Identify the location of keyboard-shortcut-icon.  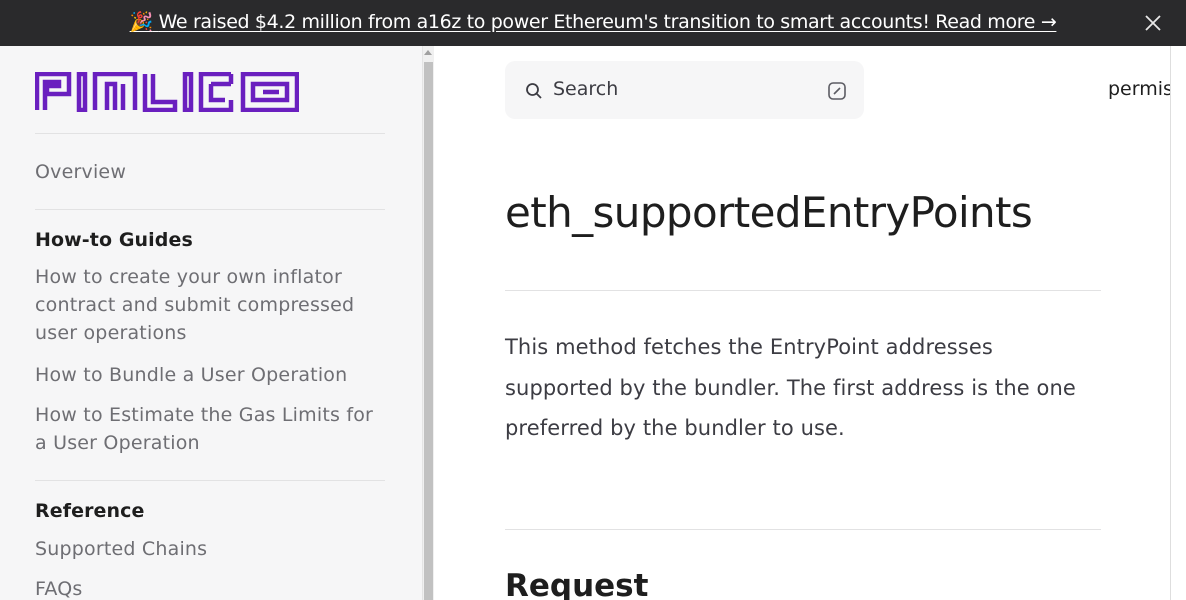
(837, 91).